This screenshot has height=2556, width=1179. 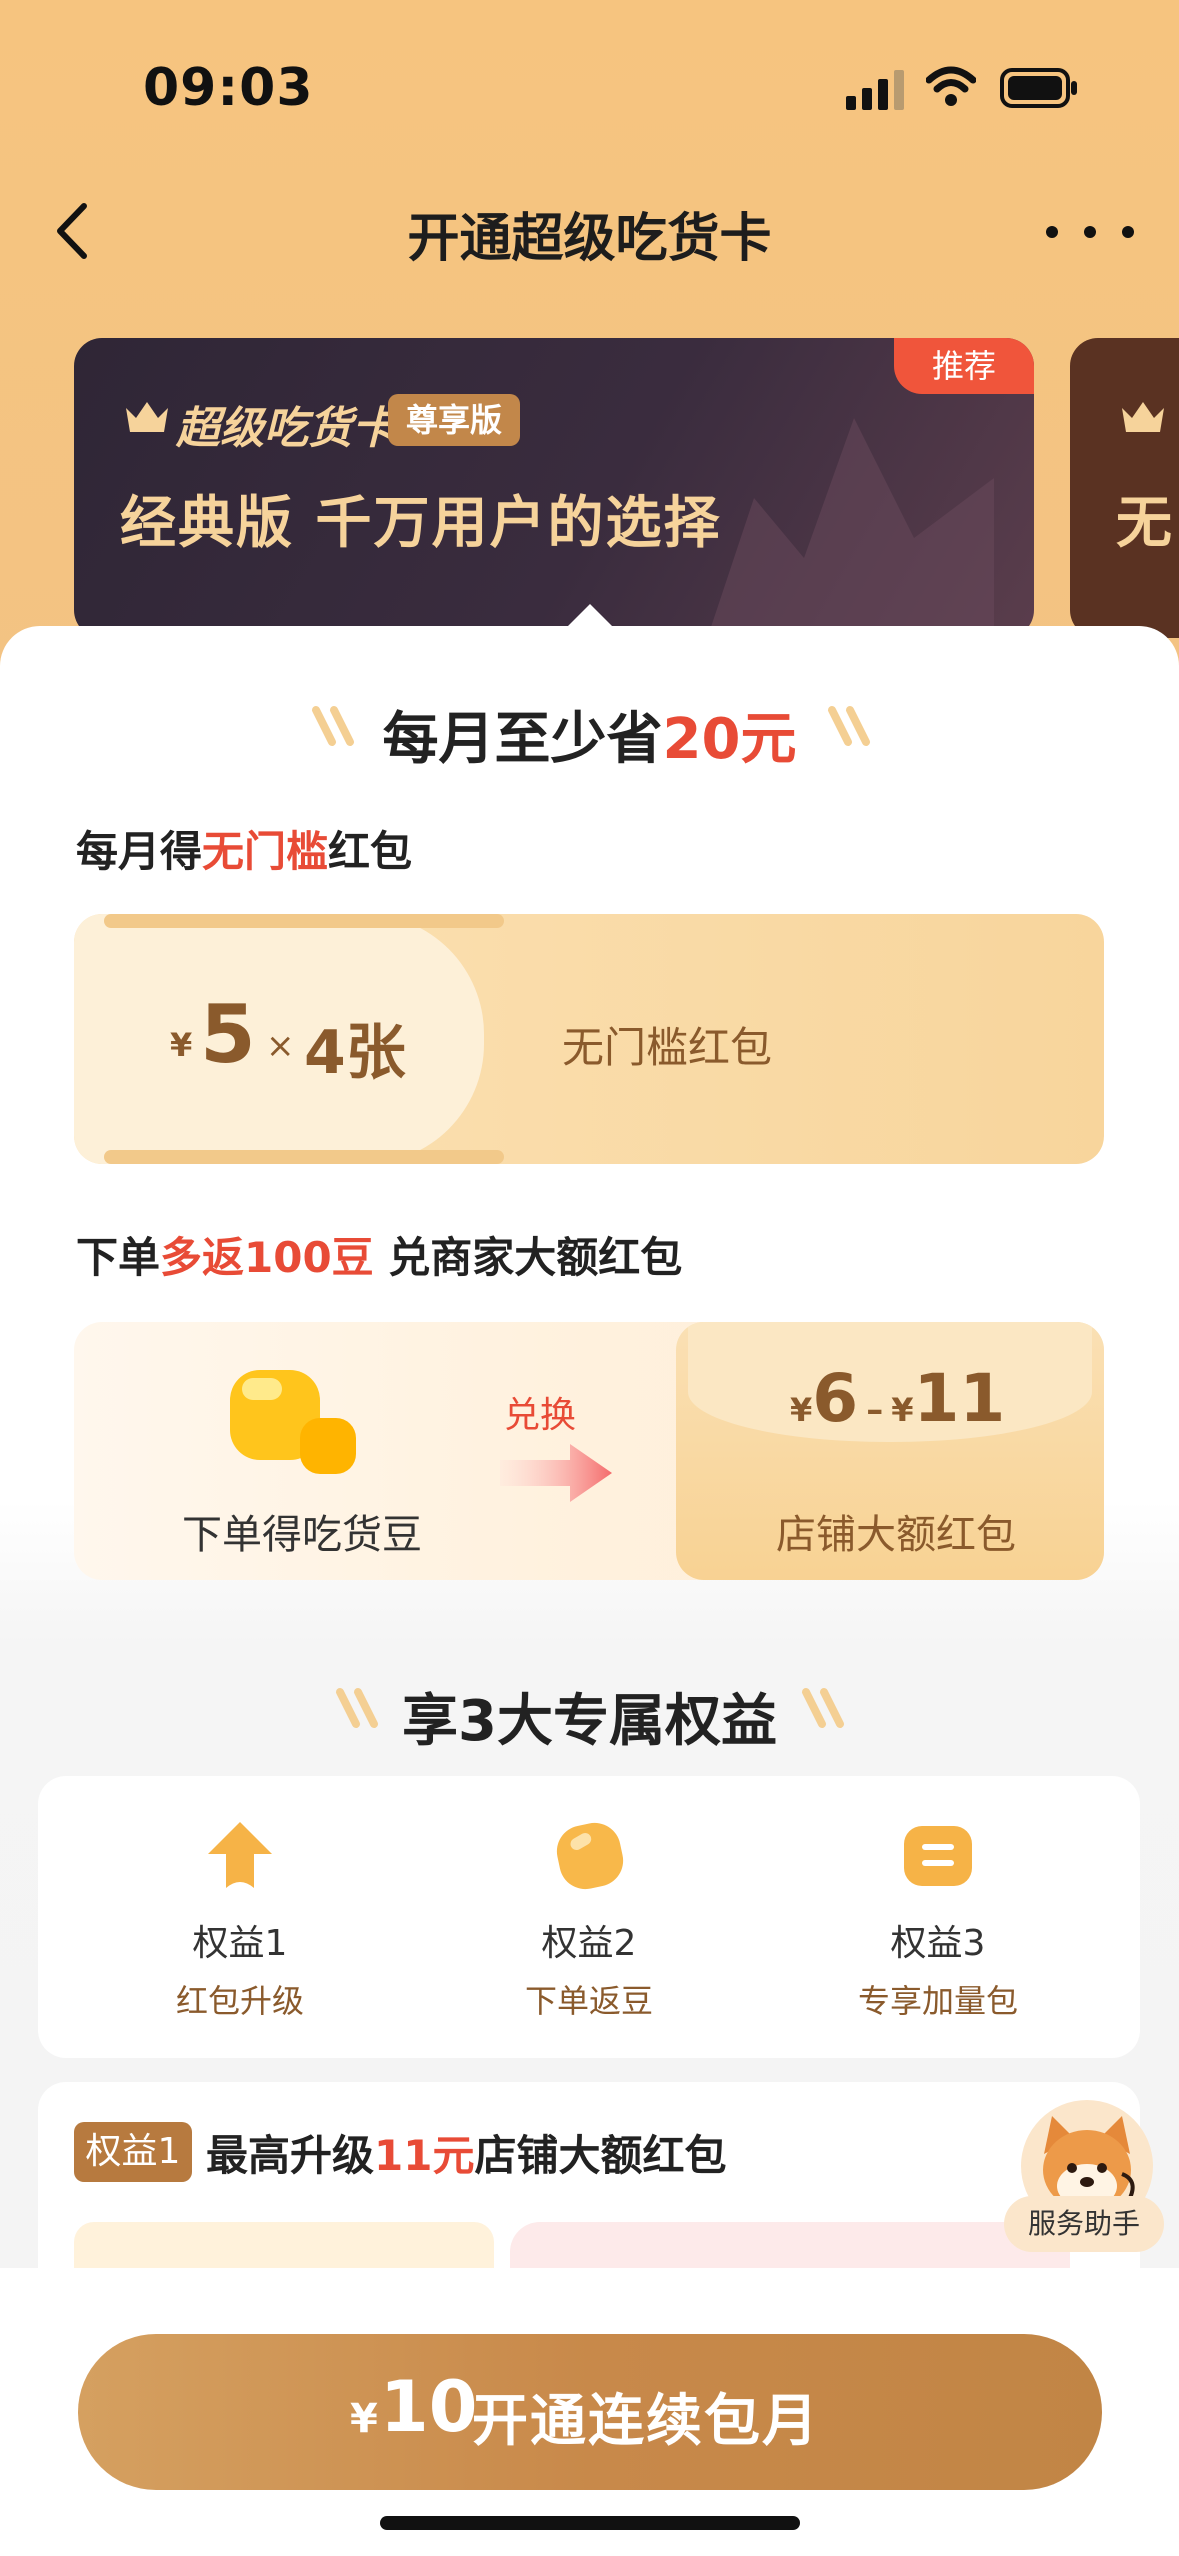 What do you see at coordinates (364, 2419) in the screenshot?
I see `cta-currency: ¥` at bounding box center [364, 2419].